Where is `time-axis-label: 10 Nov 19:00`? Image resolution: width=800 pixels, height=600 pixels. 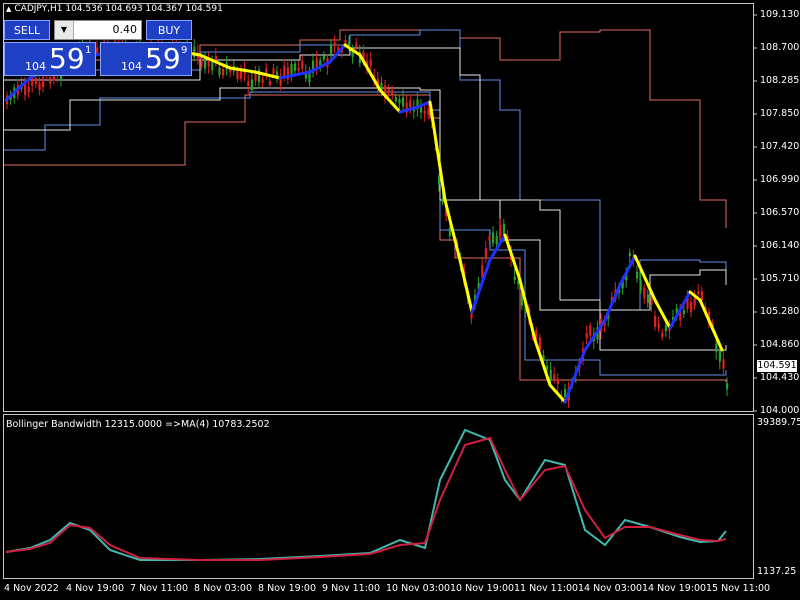
time-axis-label: 10 Nov 19:00 is located at coordinates (482, 588).